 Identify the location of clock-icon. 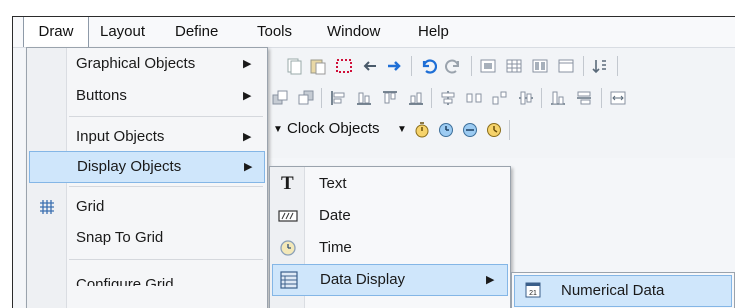
(288, 248).